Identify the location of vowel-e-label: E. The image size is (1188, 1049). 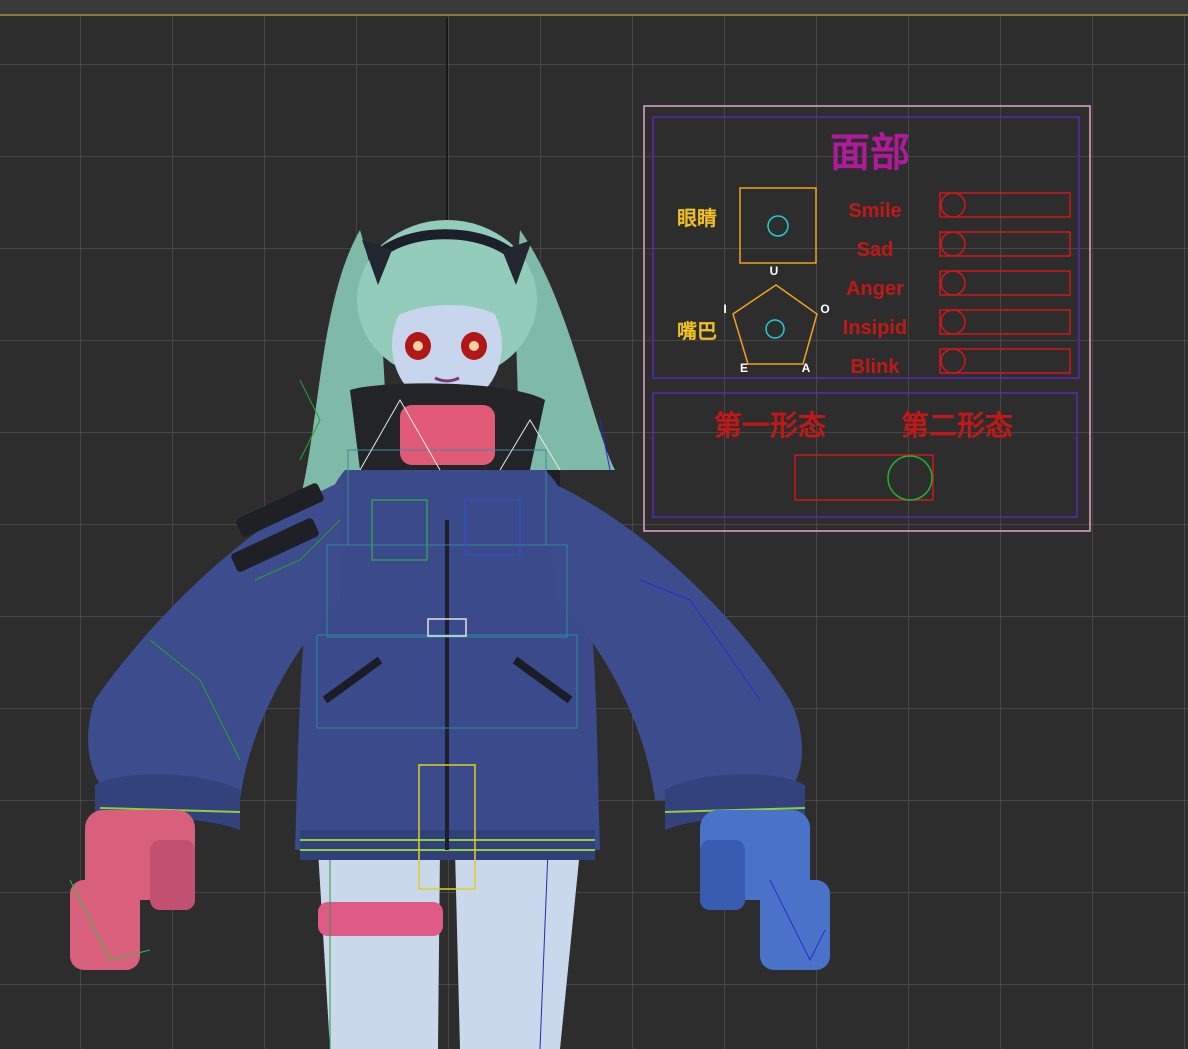
(744, 368).